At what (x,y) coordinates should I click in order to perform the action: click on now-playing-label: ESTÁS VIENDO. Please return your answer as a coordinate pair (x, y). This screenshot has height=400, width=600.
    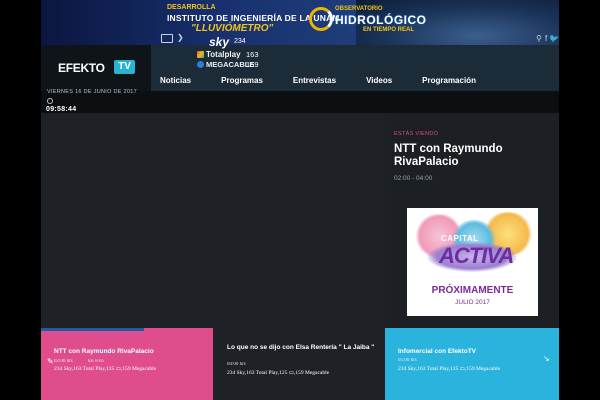
    Looking at the image, I should click on (416, 134).